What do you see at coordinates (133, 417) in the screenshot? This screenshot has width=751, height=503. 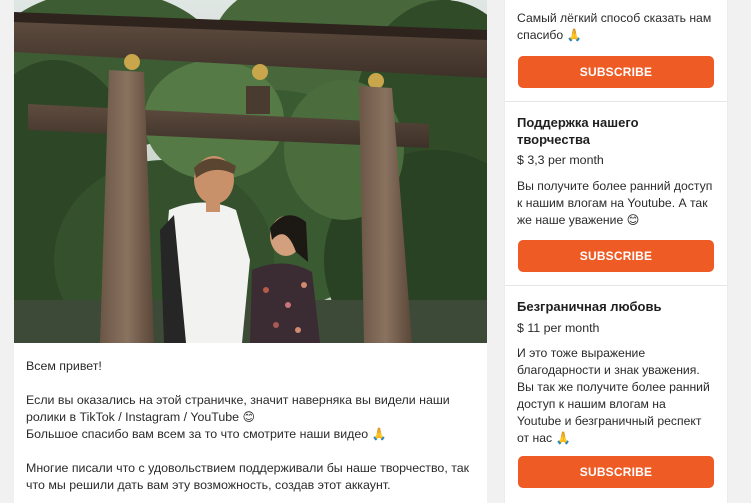 I see `post-paragraph-text: ролики в TikTok / Instagram / YouTube` at bounding box center [133, 417].